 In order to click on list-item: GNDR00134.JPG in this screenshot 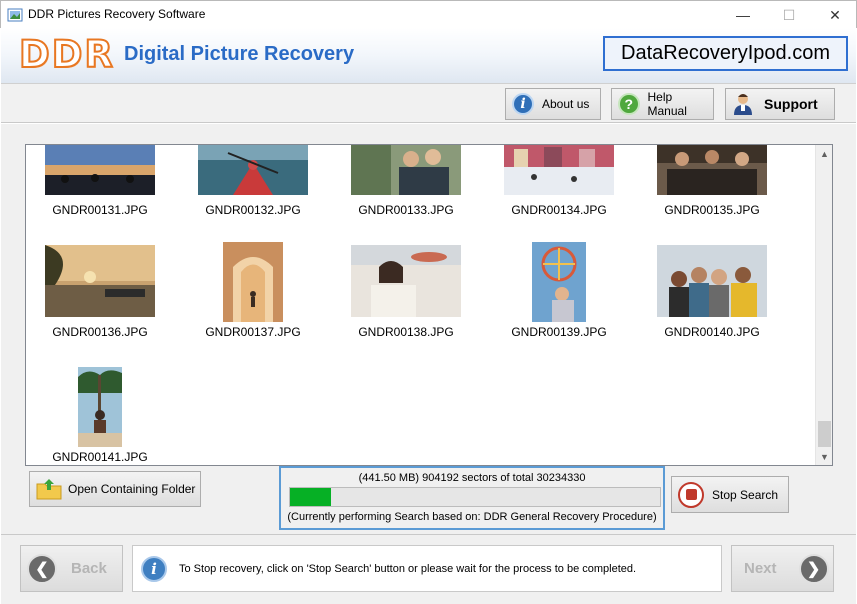, I will do `click(559, 181)`.